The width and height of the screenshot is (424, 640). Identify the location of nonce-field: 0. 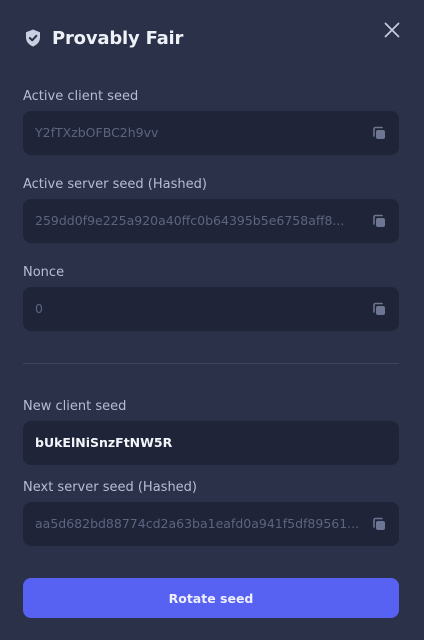
(211, 309).